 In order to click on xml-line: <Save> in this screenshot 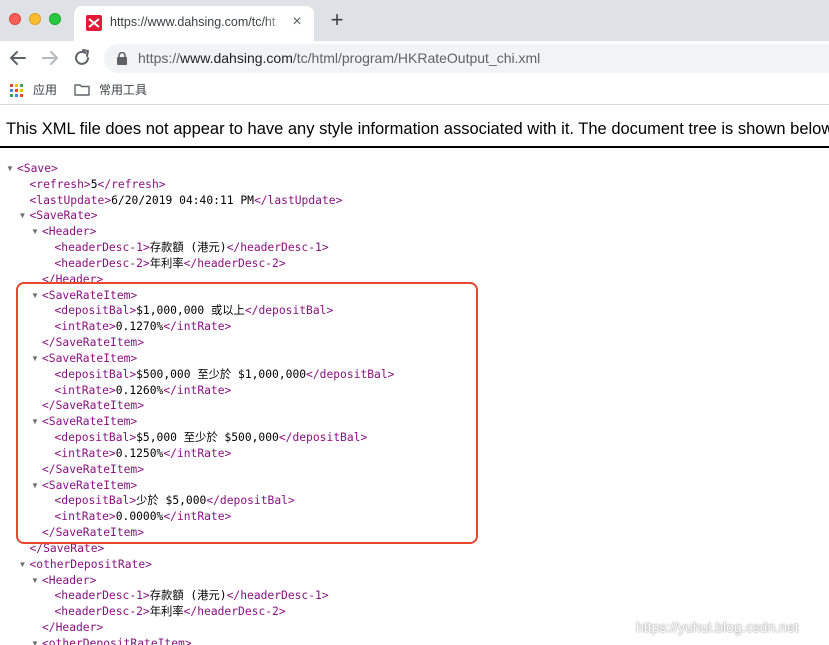, I will do `click(37, 168)`.